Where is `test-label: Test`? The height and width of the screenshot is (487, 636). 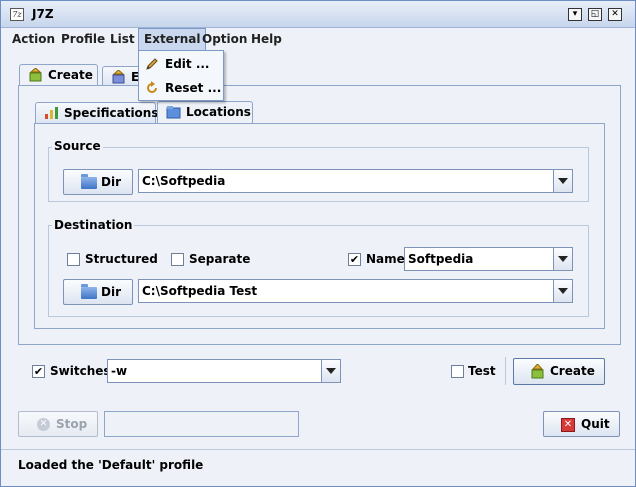
test-label: Test is located at coordinates (482, 371).